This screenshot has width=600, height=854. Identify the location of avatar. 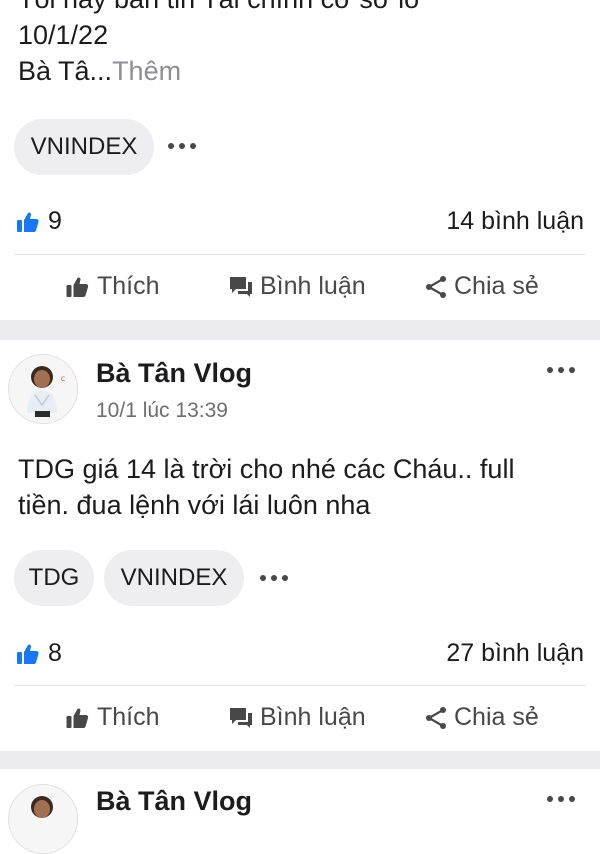
(43, 819).